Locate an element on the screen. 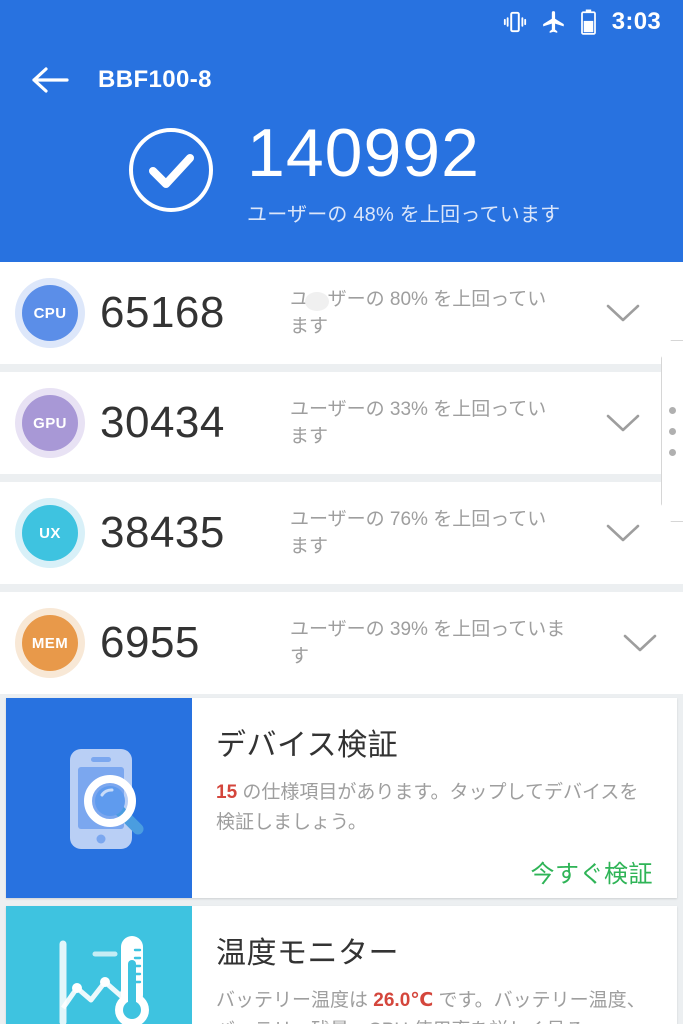  overall-score-texts: 140992 ユーザーの 48% を上回っています is located at coordinates (403, 172).